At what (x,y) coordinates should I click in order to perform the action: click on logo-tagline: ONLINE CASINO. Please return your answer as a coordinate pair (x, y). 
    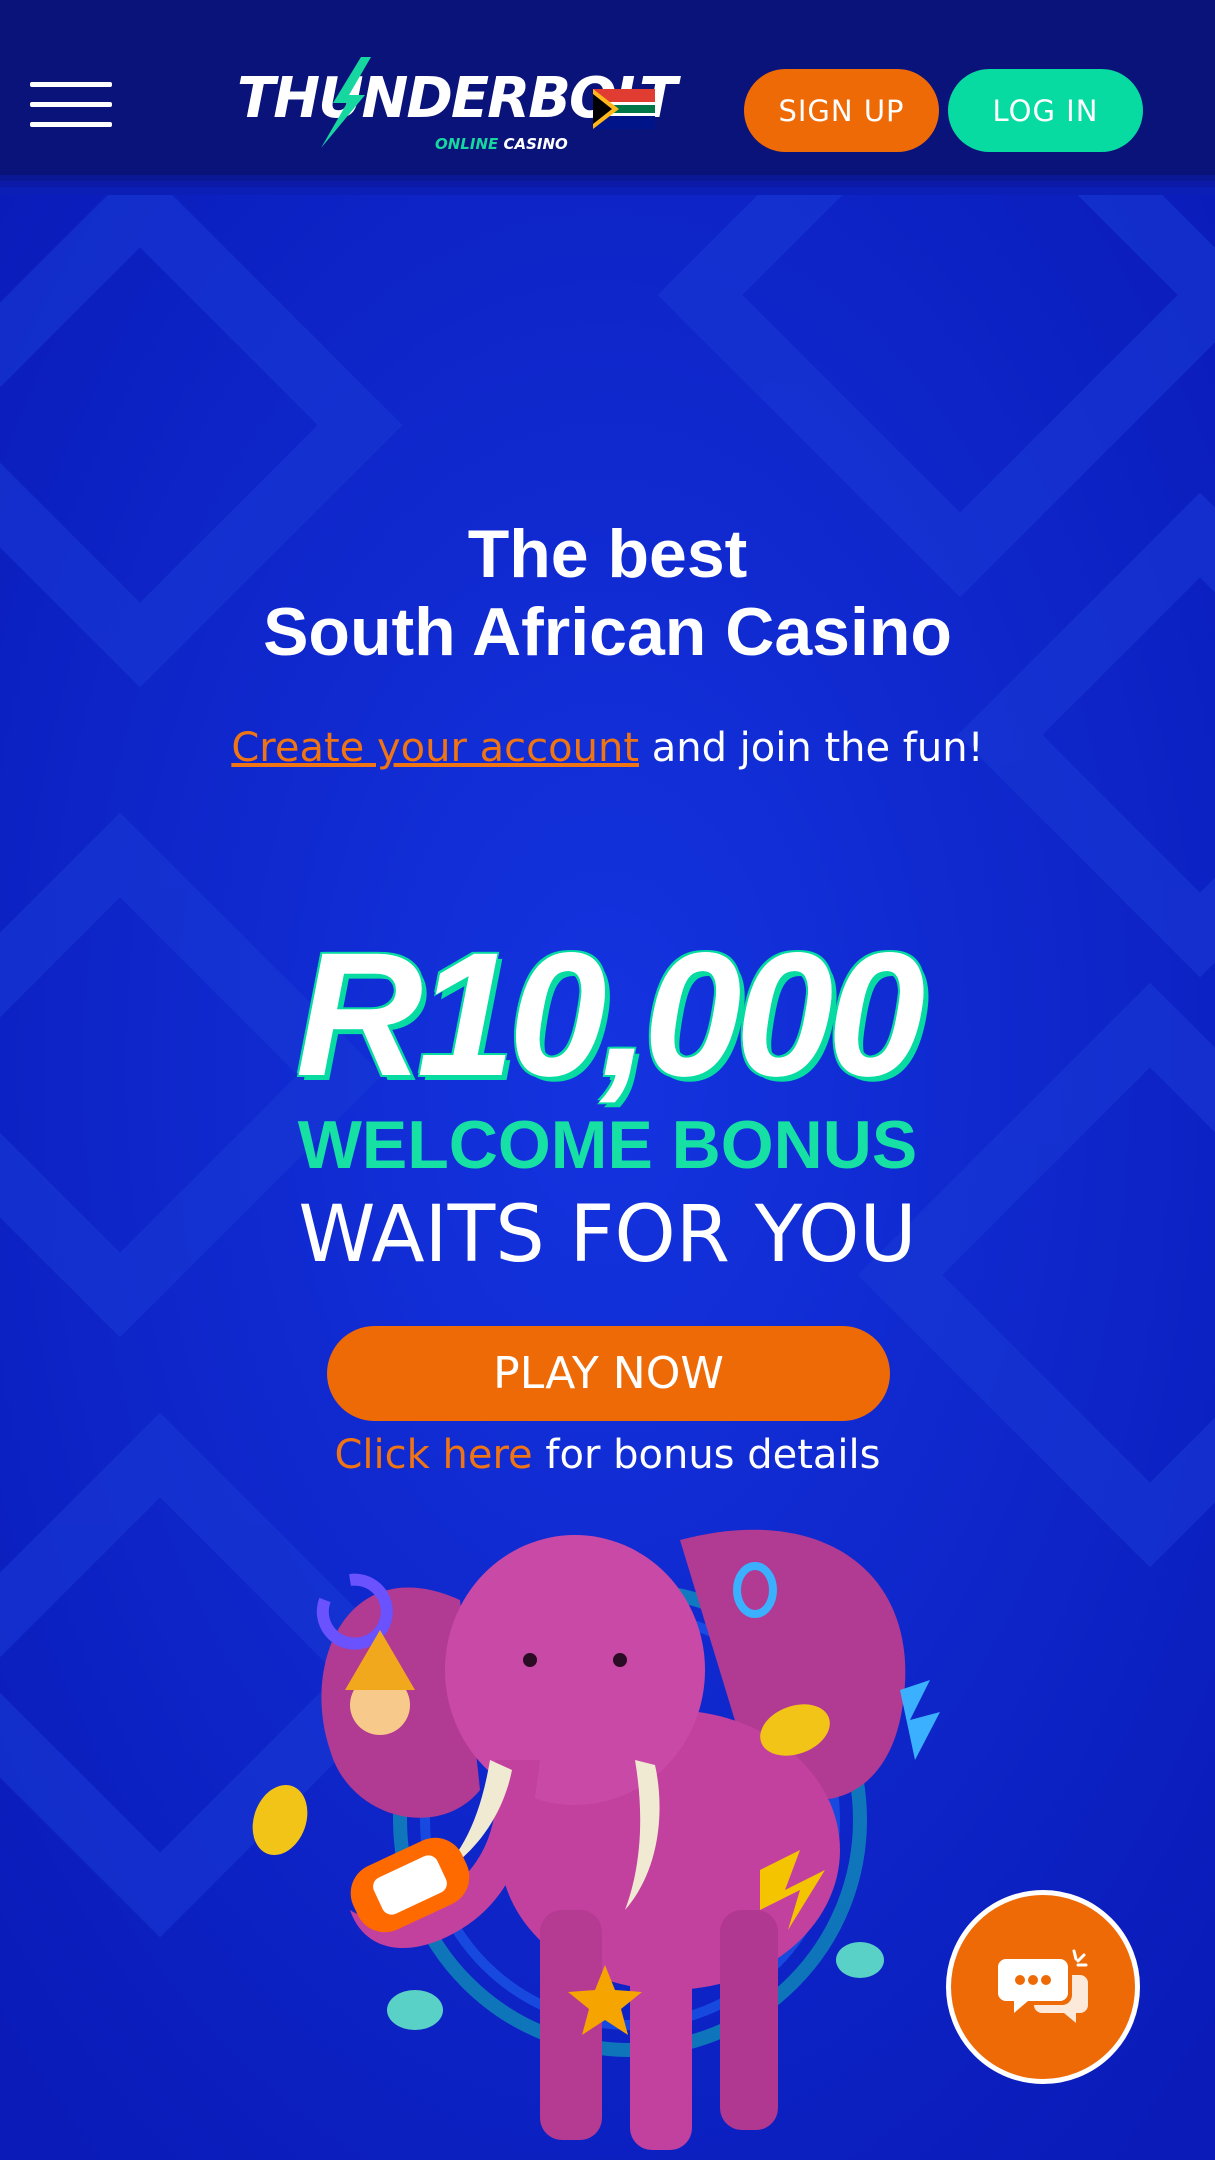
    Looking at the image, I should click on (501, 144).